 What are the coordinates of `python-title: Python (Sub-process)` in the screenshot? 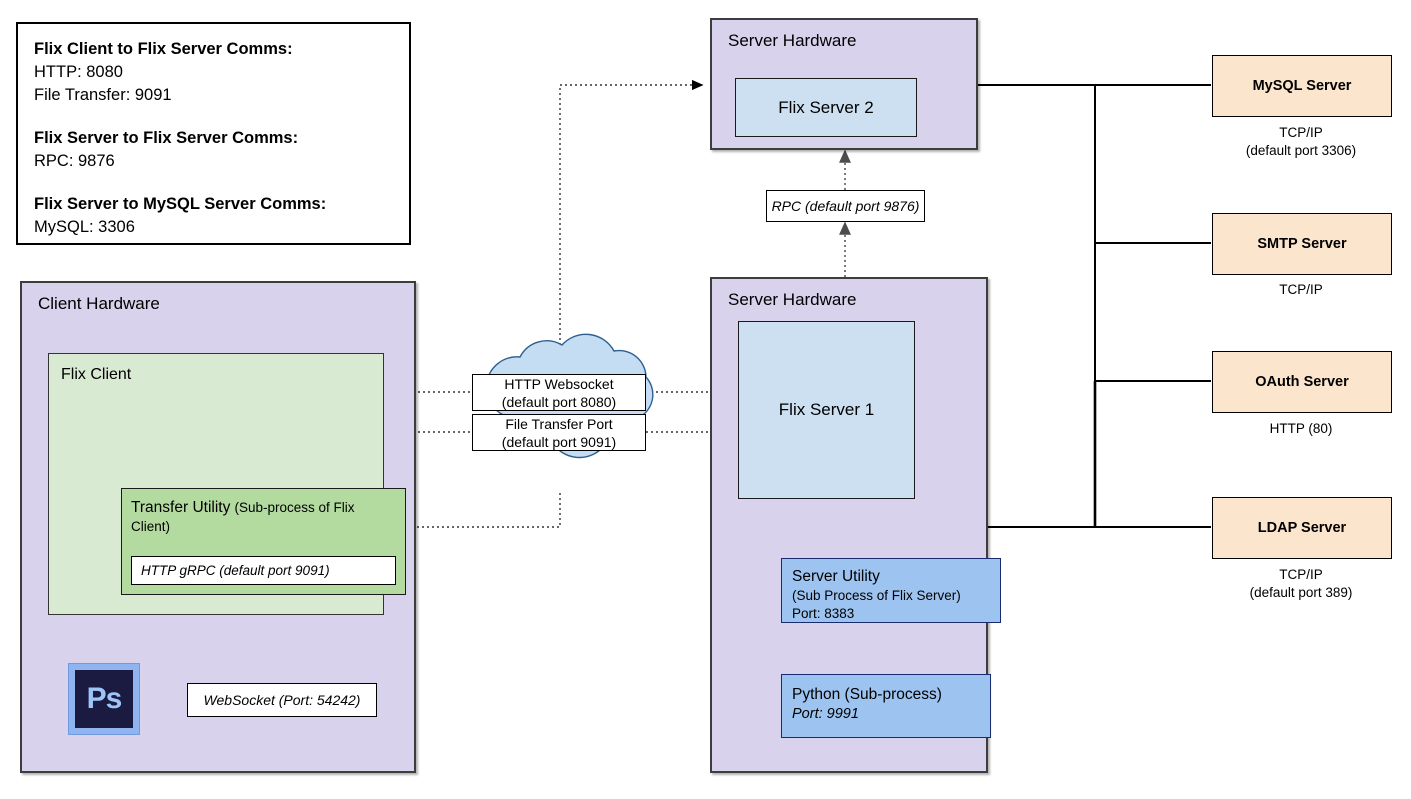 It's located at (867, 694).